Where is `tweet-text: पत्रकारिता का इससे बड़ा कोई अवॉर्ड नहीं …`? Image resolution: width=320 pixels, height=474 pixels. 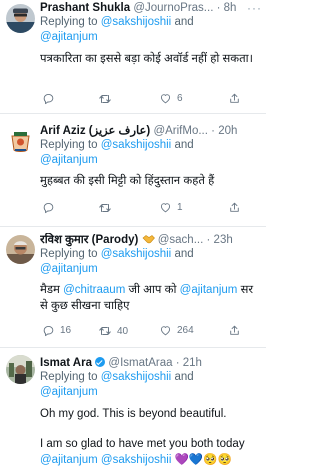 tweet-text: पत्रकारिता का इससे बड़ा कोई अवॉर्ड नहीं … is located at coordinates (146, 59).